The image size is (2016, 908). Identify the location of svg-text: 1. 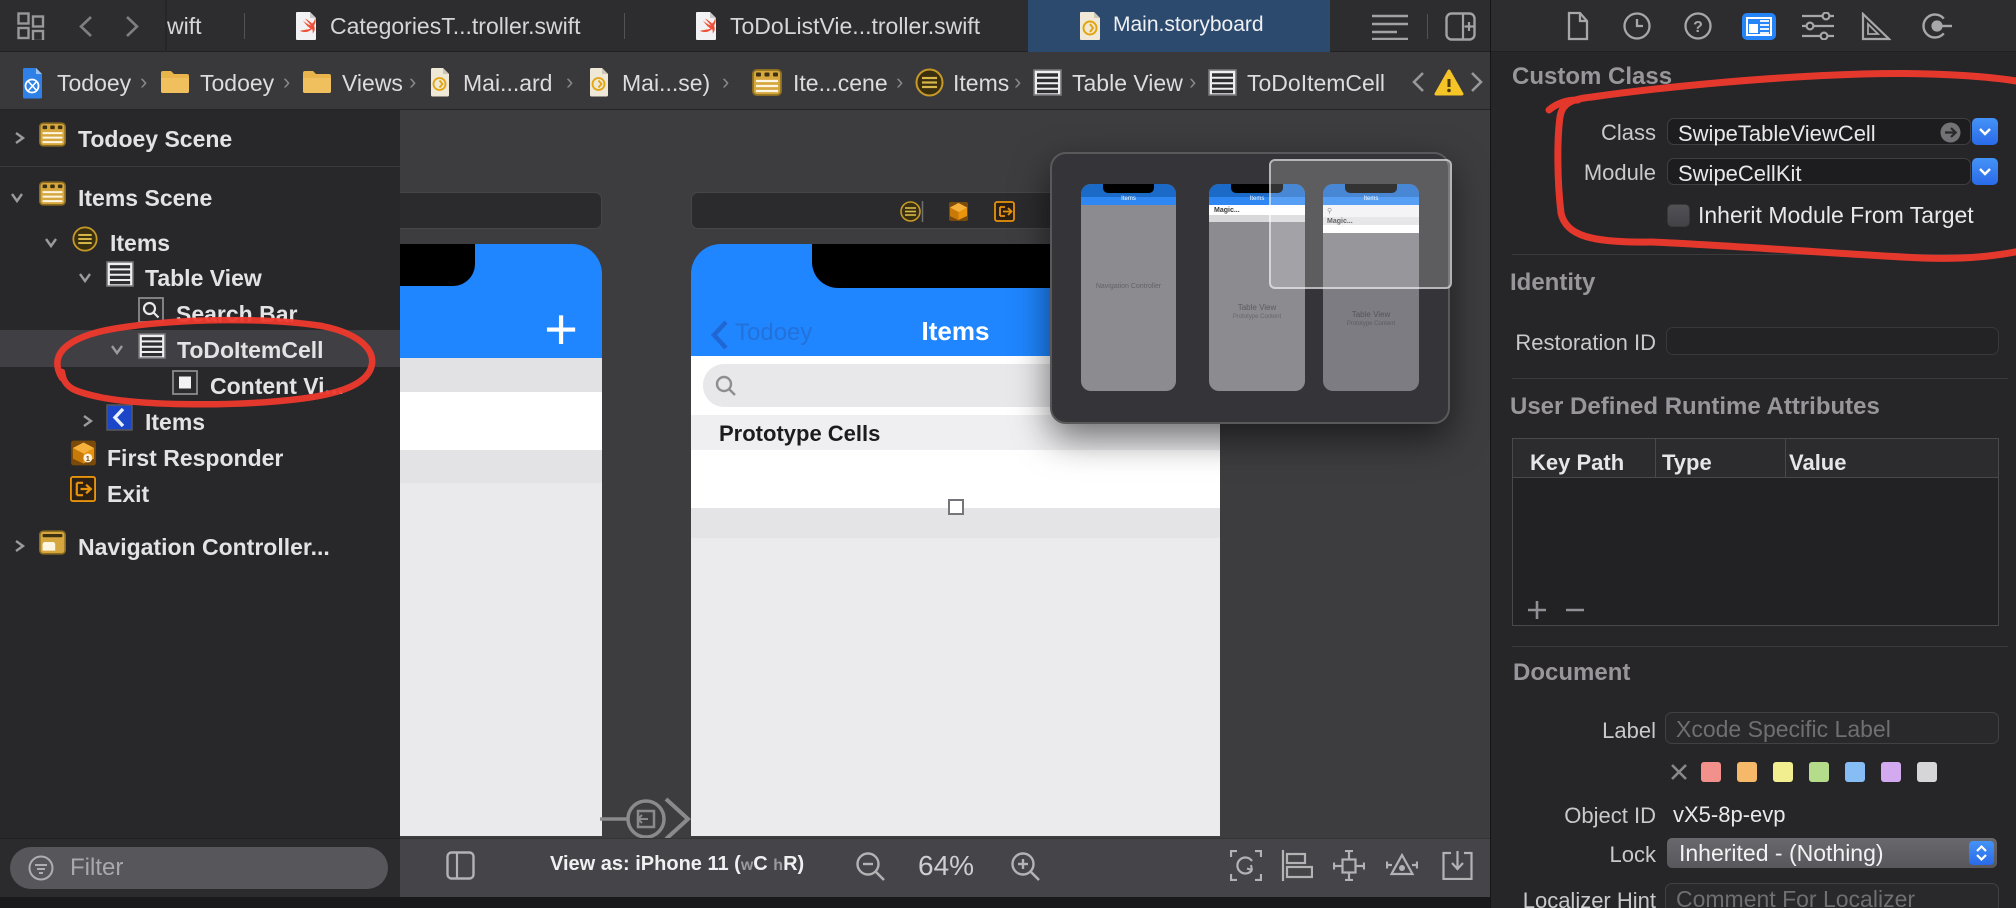
(88, 458).